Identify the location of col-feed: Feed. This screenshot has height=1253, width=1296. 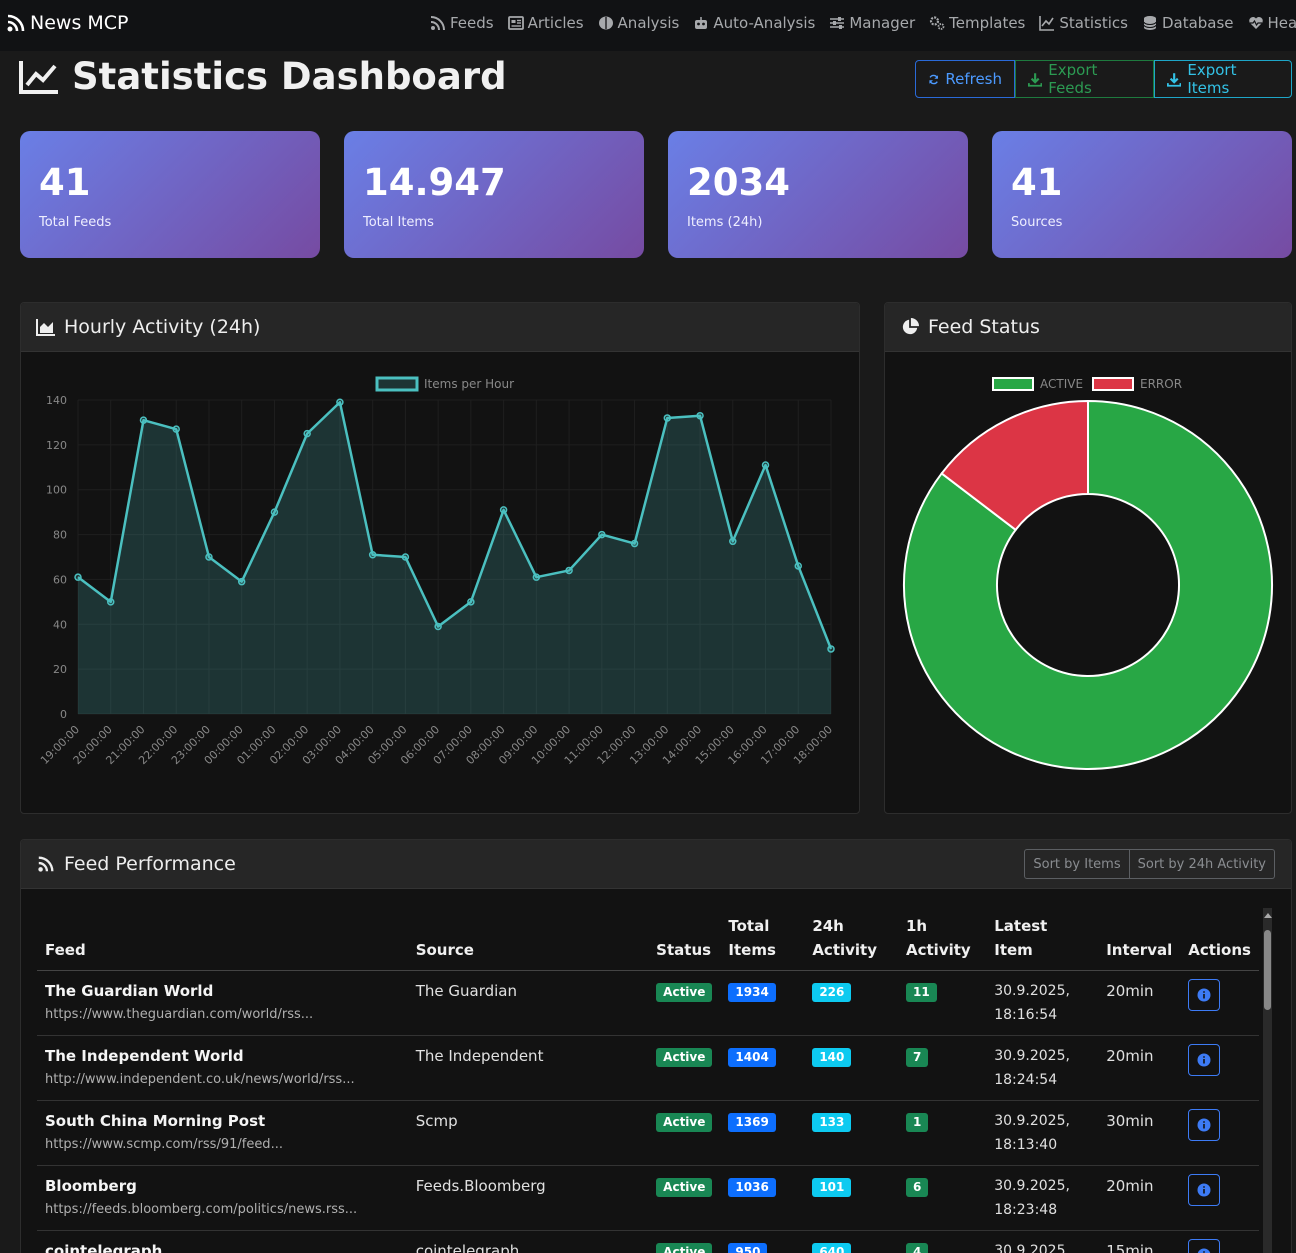
(222, 938).